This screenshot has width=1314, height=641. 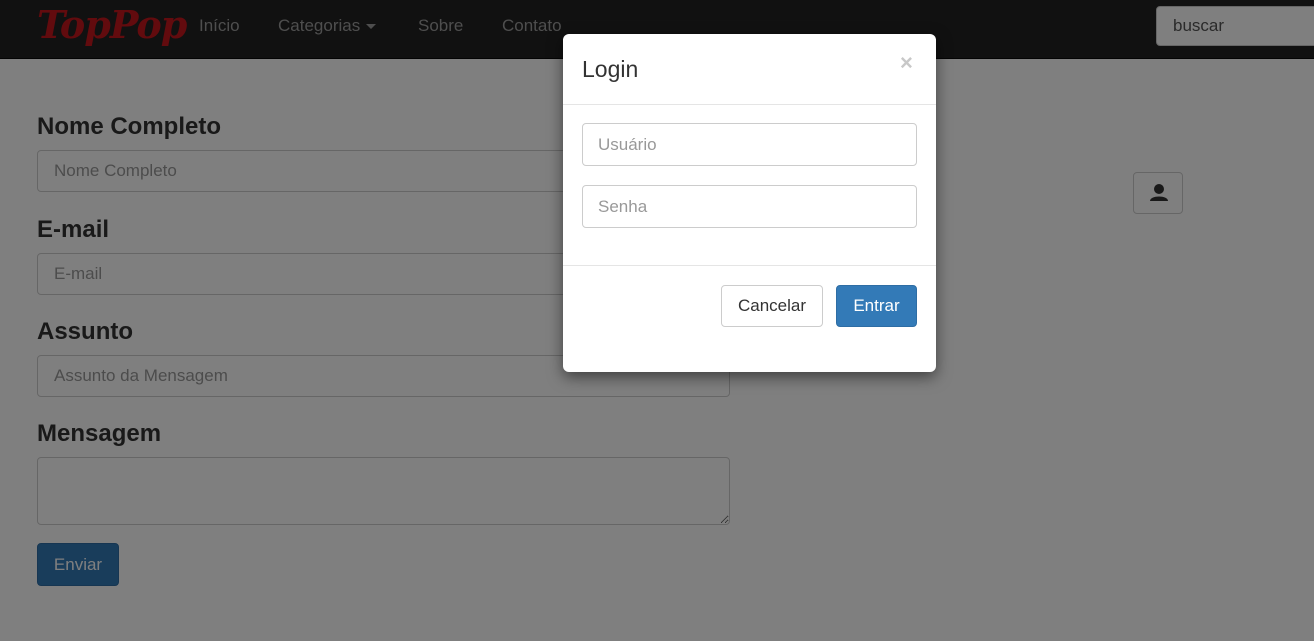 I want to click on modal-header-divider, so click(x=749, y=104).